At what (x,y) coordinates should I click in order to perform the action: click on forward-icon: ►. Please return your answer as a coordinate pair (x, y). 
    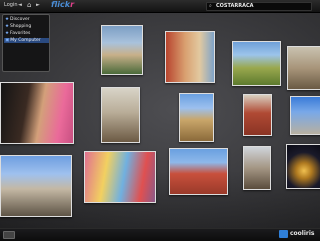
    Looking at the image, I should click on (38, 5).